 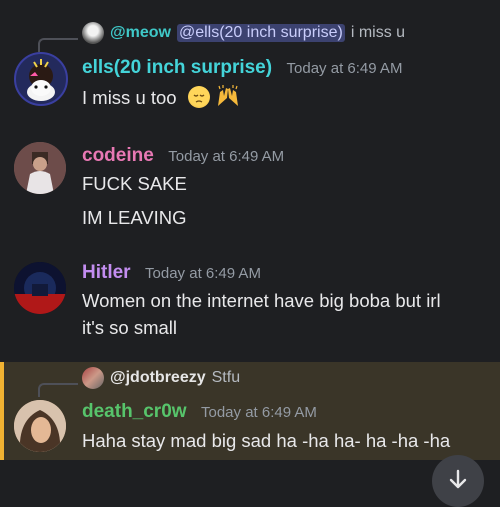 What do you see at coordinates (134, 183) in the screenshot?
I see `message-line: FUCK SAKE` at bounding box center [134, 183].